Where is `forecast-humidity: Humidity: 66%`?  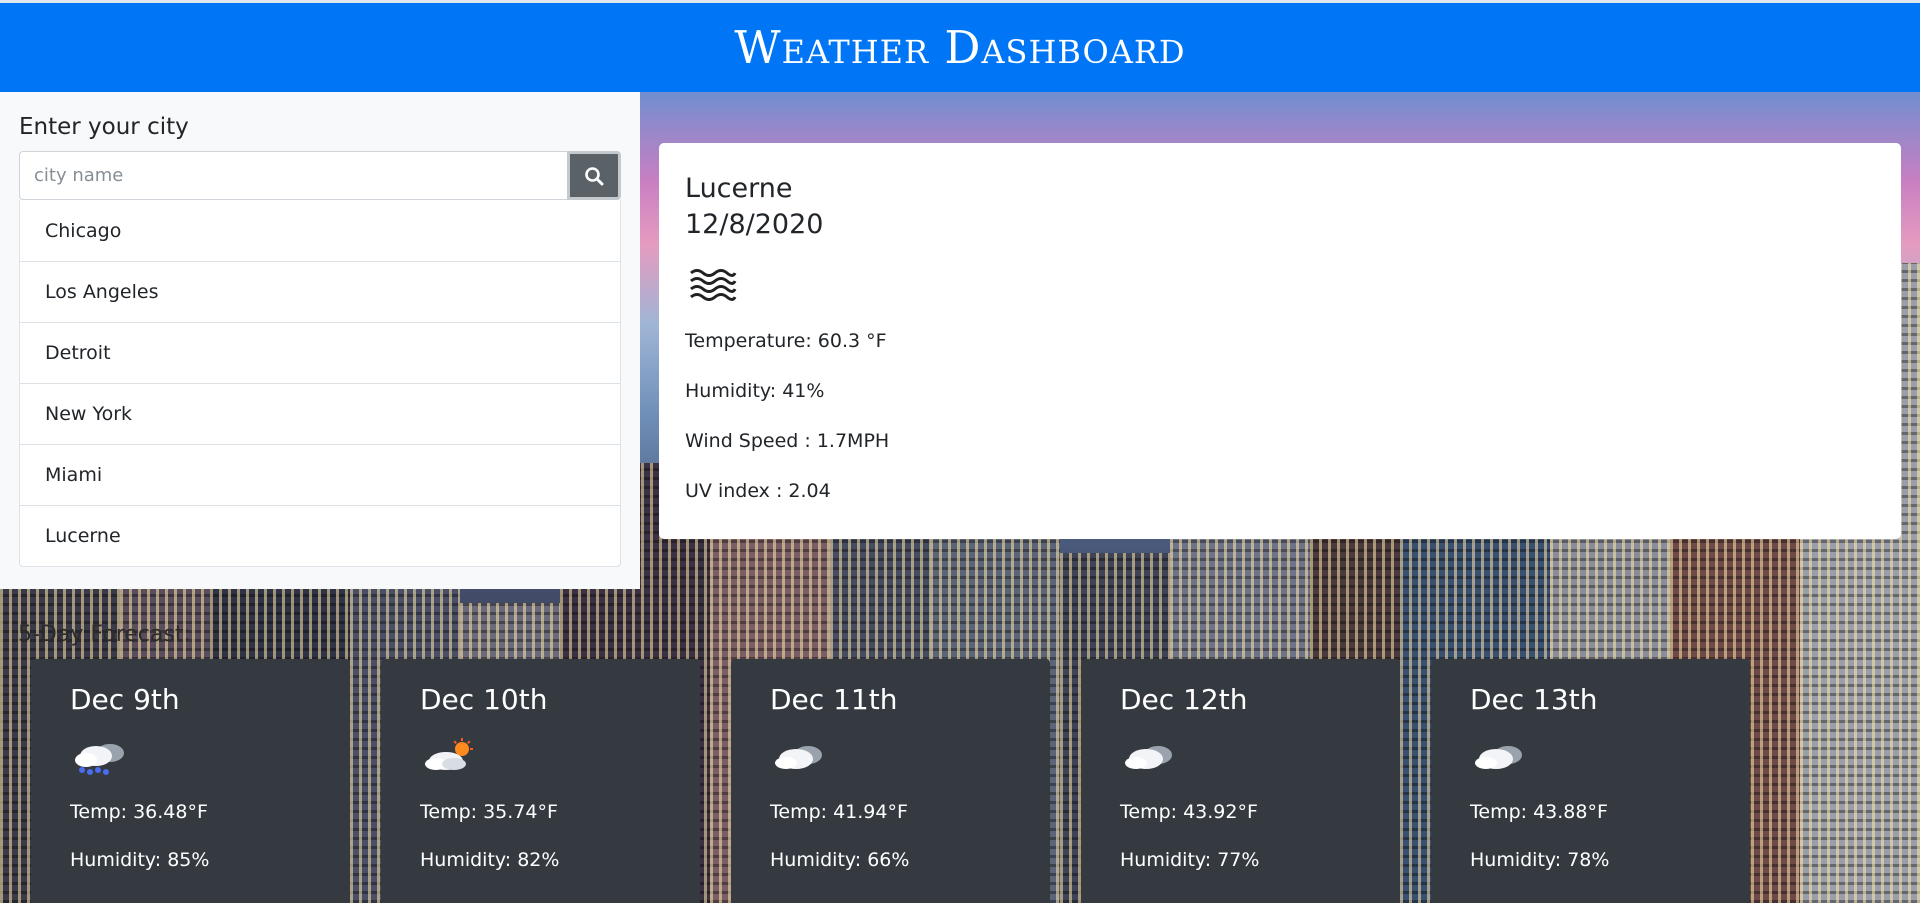 forecast-humidity: Humidity: 66% is located at coordinates (840, 860).